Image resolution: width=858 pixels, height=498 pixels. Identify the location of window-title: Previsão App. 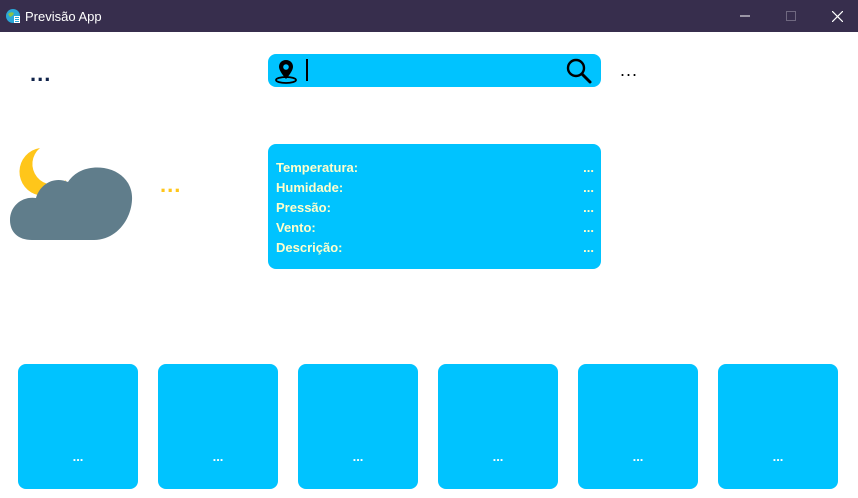
(63, 16).